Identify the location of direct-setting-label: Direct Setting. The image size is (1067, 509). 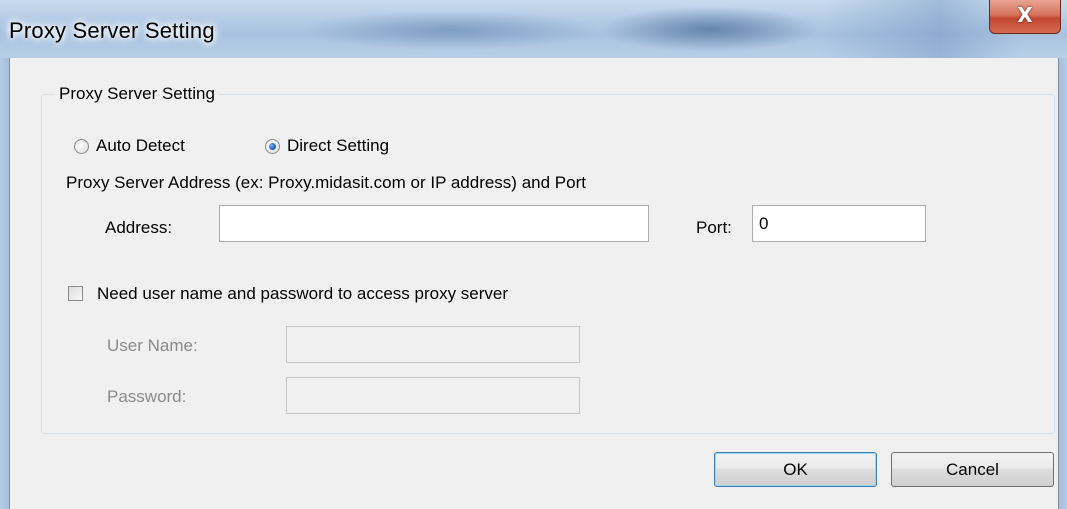
(338, 146).